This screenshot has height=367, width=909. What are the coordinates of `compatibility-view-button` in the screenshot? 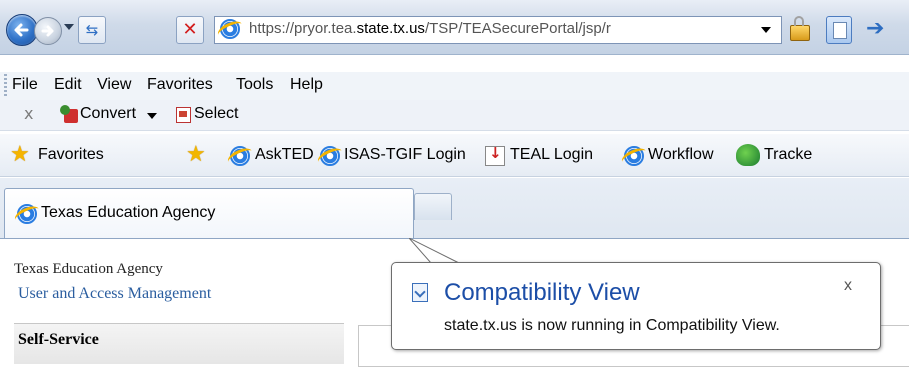 It's located at (839, 30).